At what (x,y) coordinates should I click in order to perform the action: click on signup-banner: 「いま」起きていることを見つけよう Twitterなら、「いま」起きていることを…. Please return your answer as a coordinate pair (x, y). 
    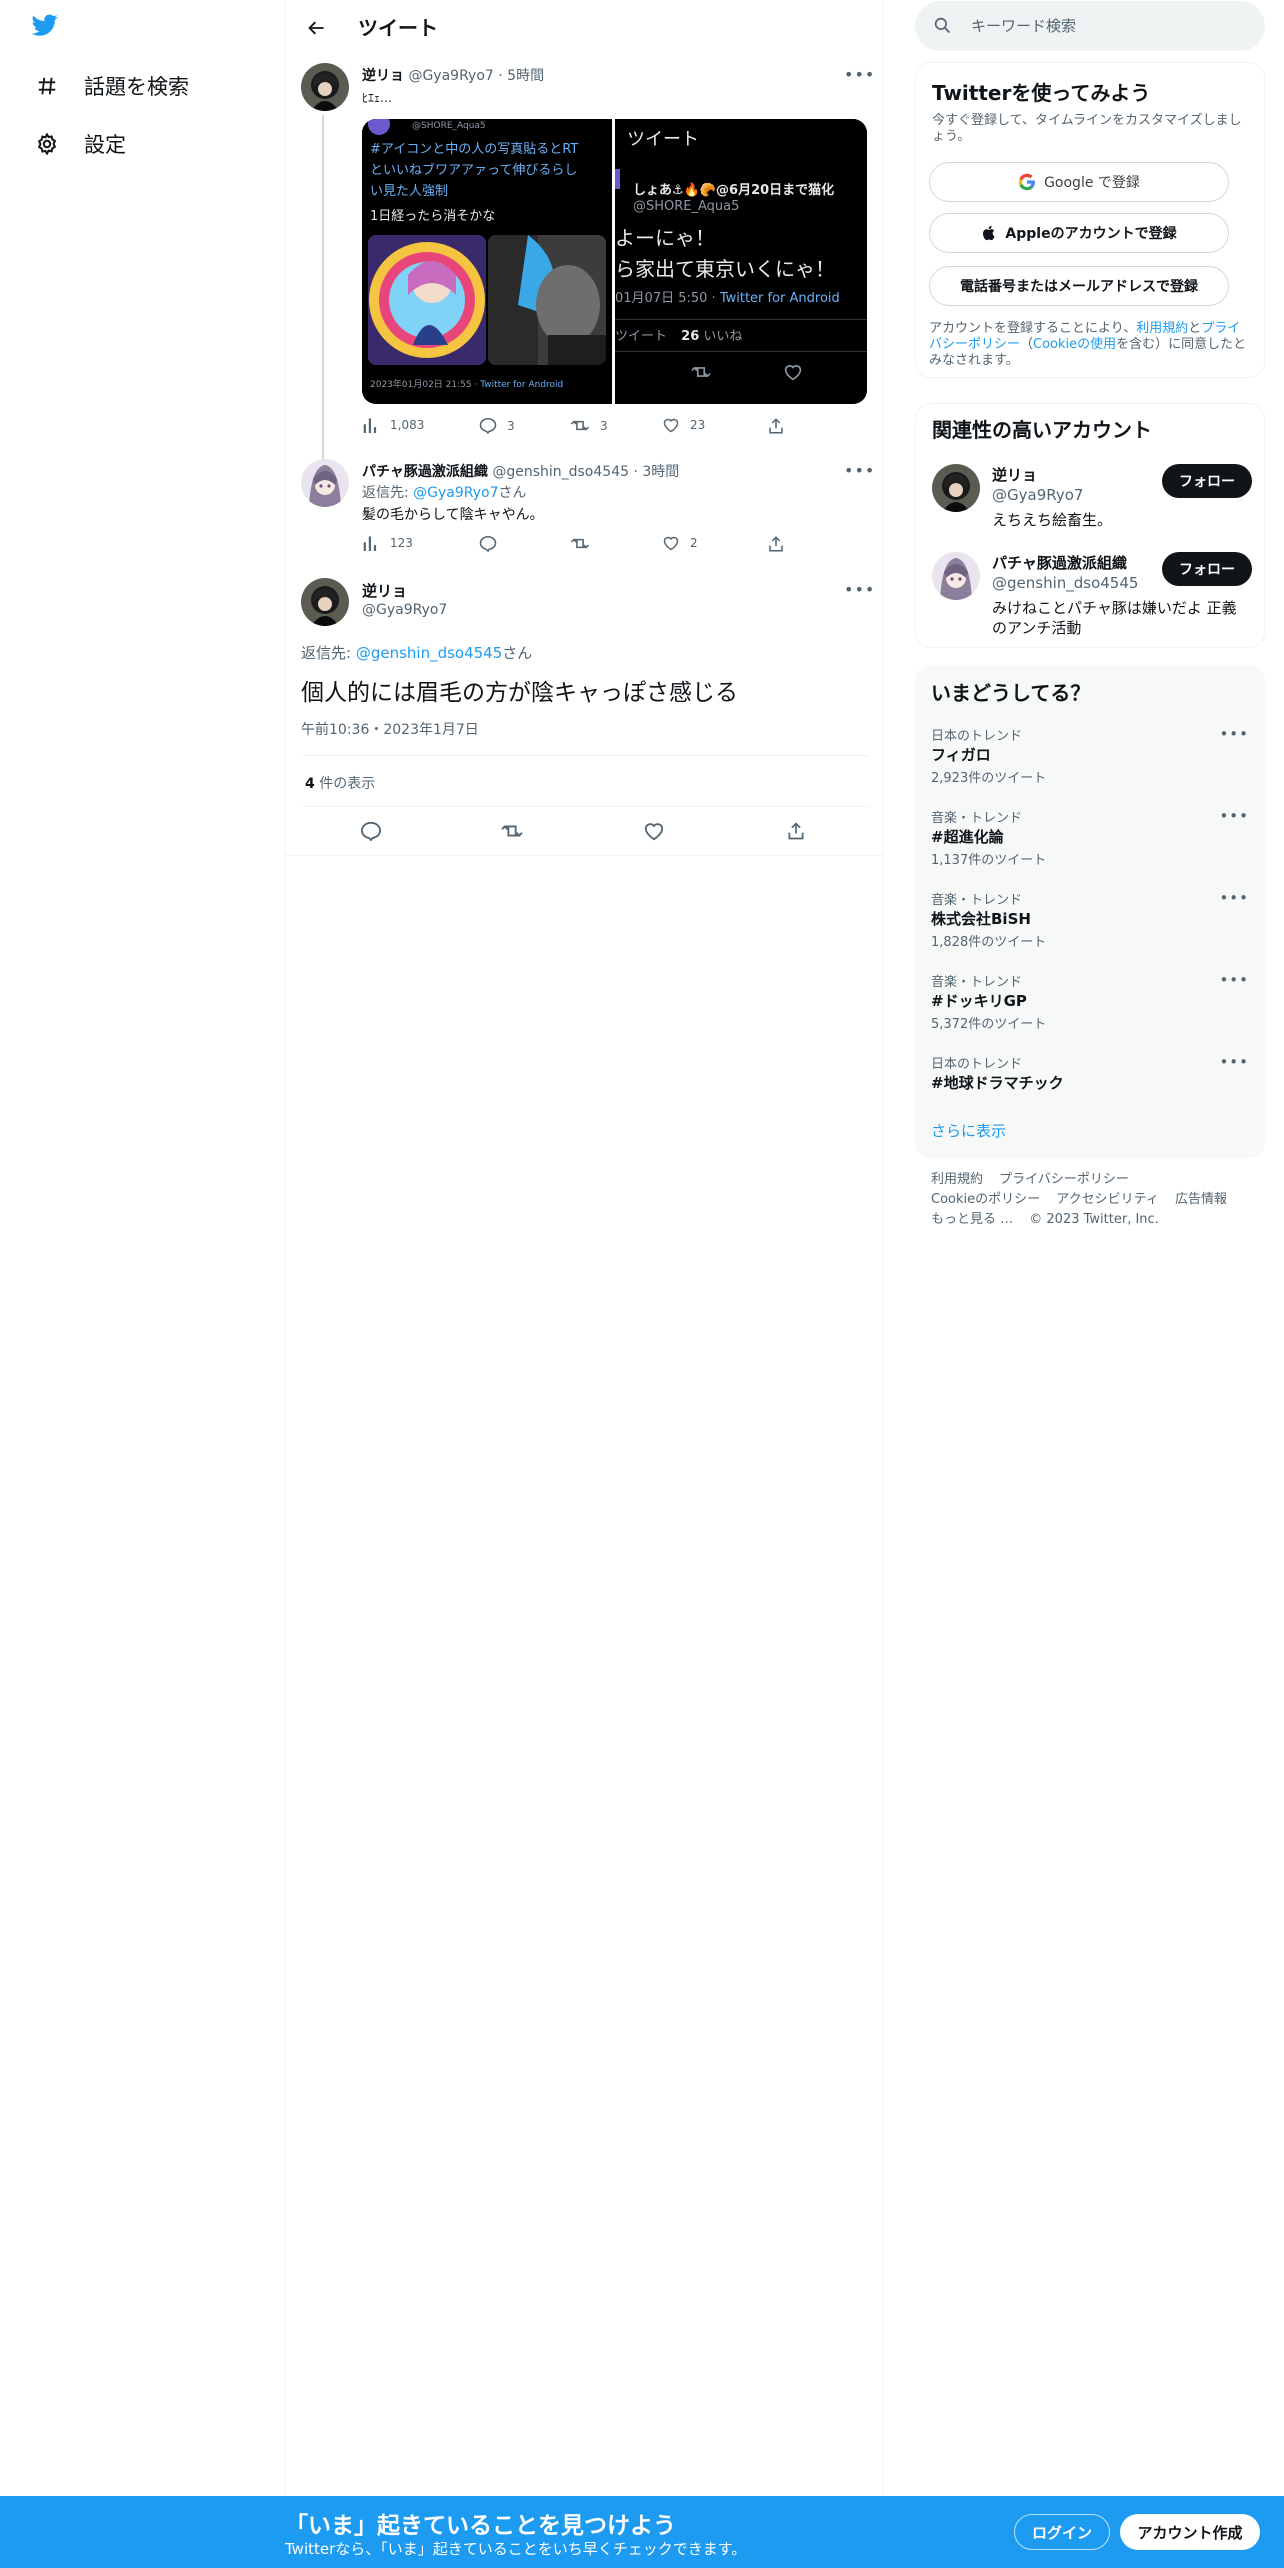
    Looking at the image, I should click on (642, 2532).